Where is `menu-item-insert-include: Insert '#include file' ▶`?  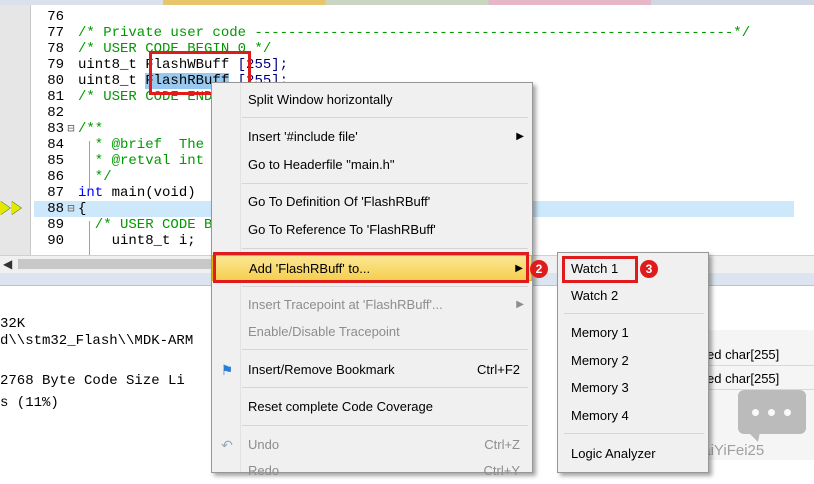 menu-item-insert-include: Insert '#include file' ▶ is located at coordinates (372, 137).